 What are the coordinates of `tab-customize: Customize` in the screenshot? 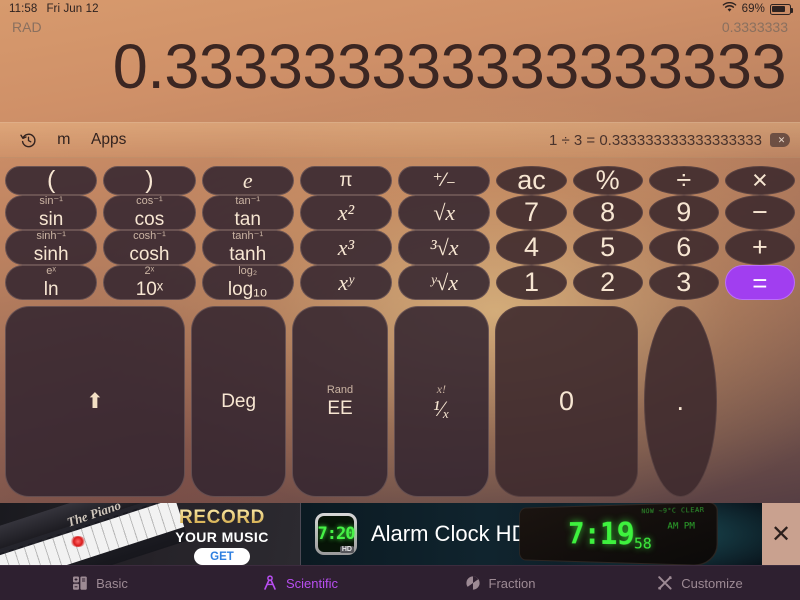 It's located at (700, 583).